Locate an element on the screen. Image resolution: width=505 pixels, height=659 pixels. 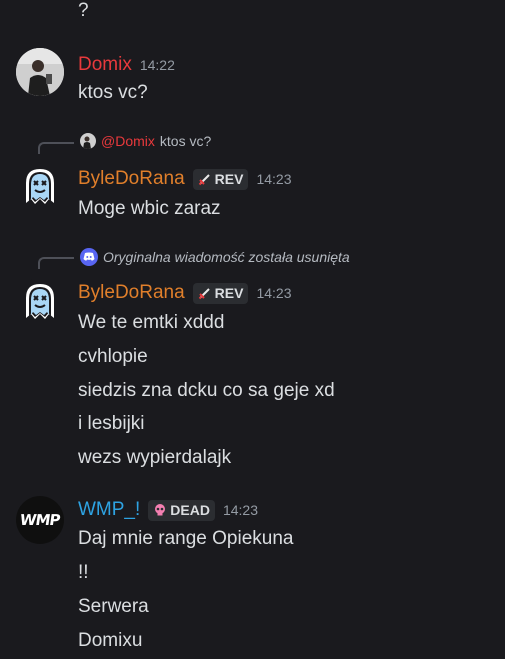
message-line: siedzis zna dcku co sa geje xd is located at coordinates (206, 390).